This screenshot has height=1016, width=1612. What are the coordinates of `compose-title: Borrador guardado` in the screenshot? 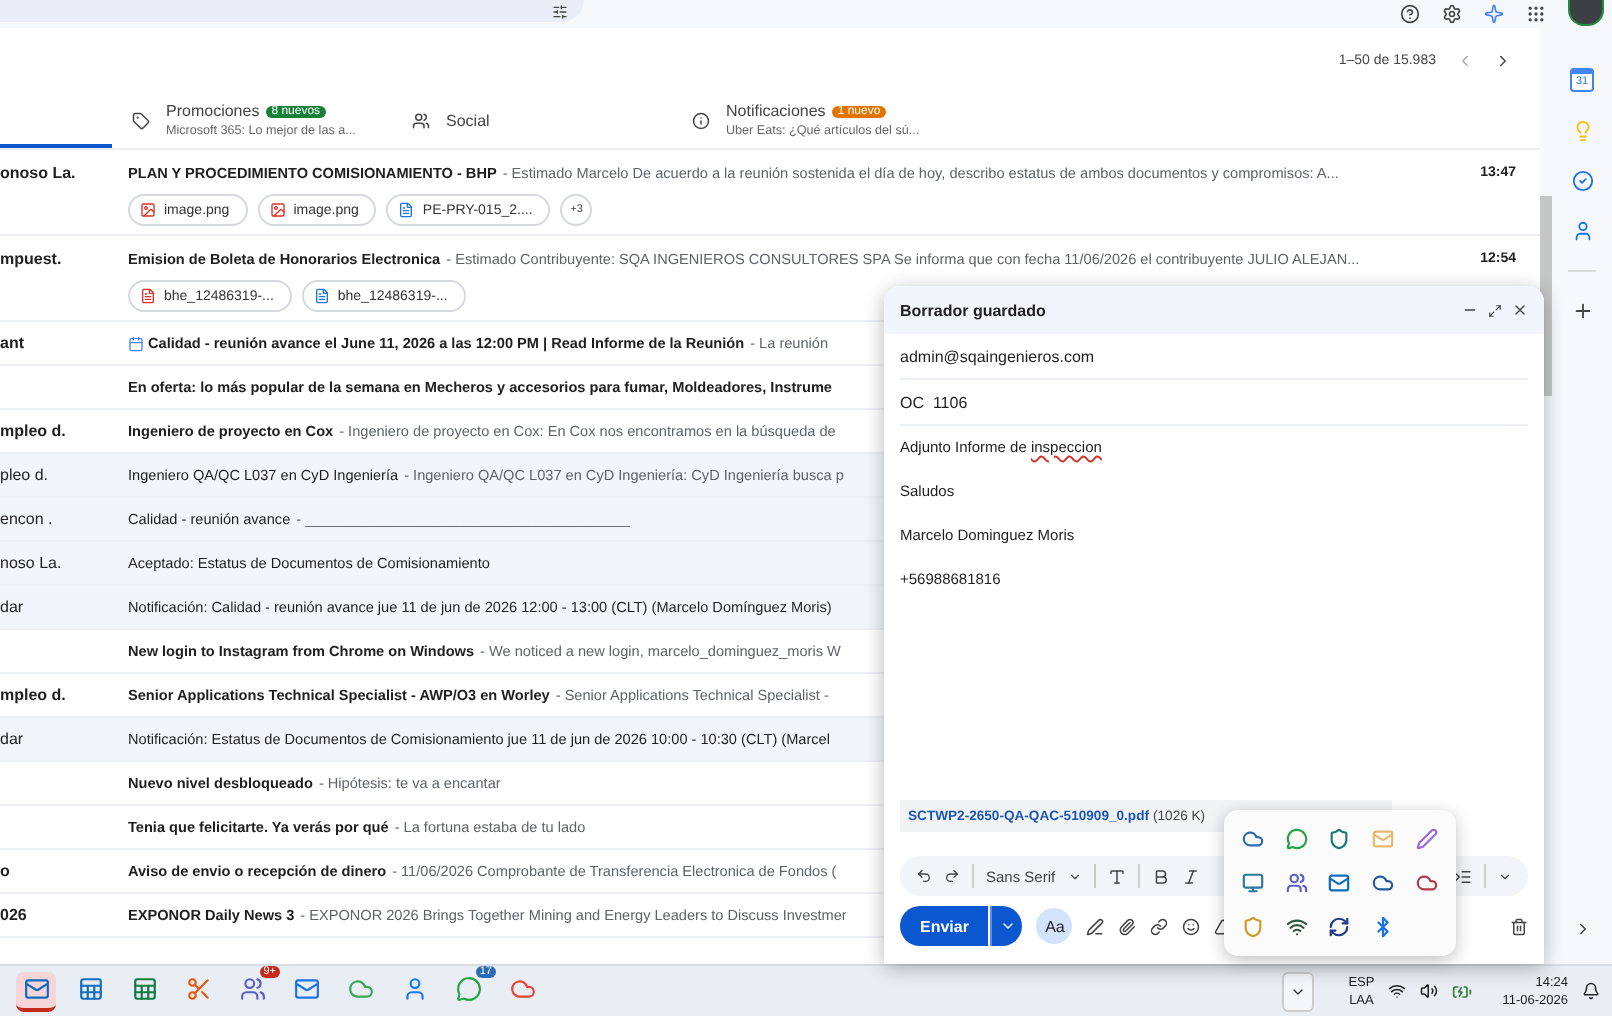 It's located at (973, 310).